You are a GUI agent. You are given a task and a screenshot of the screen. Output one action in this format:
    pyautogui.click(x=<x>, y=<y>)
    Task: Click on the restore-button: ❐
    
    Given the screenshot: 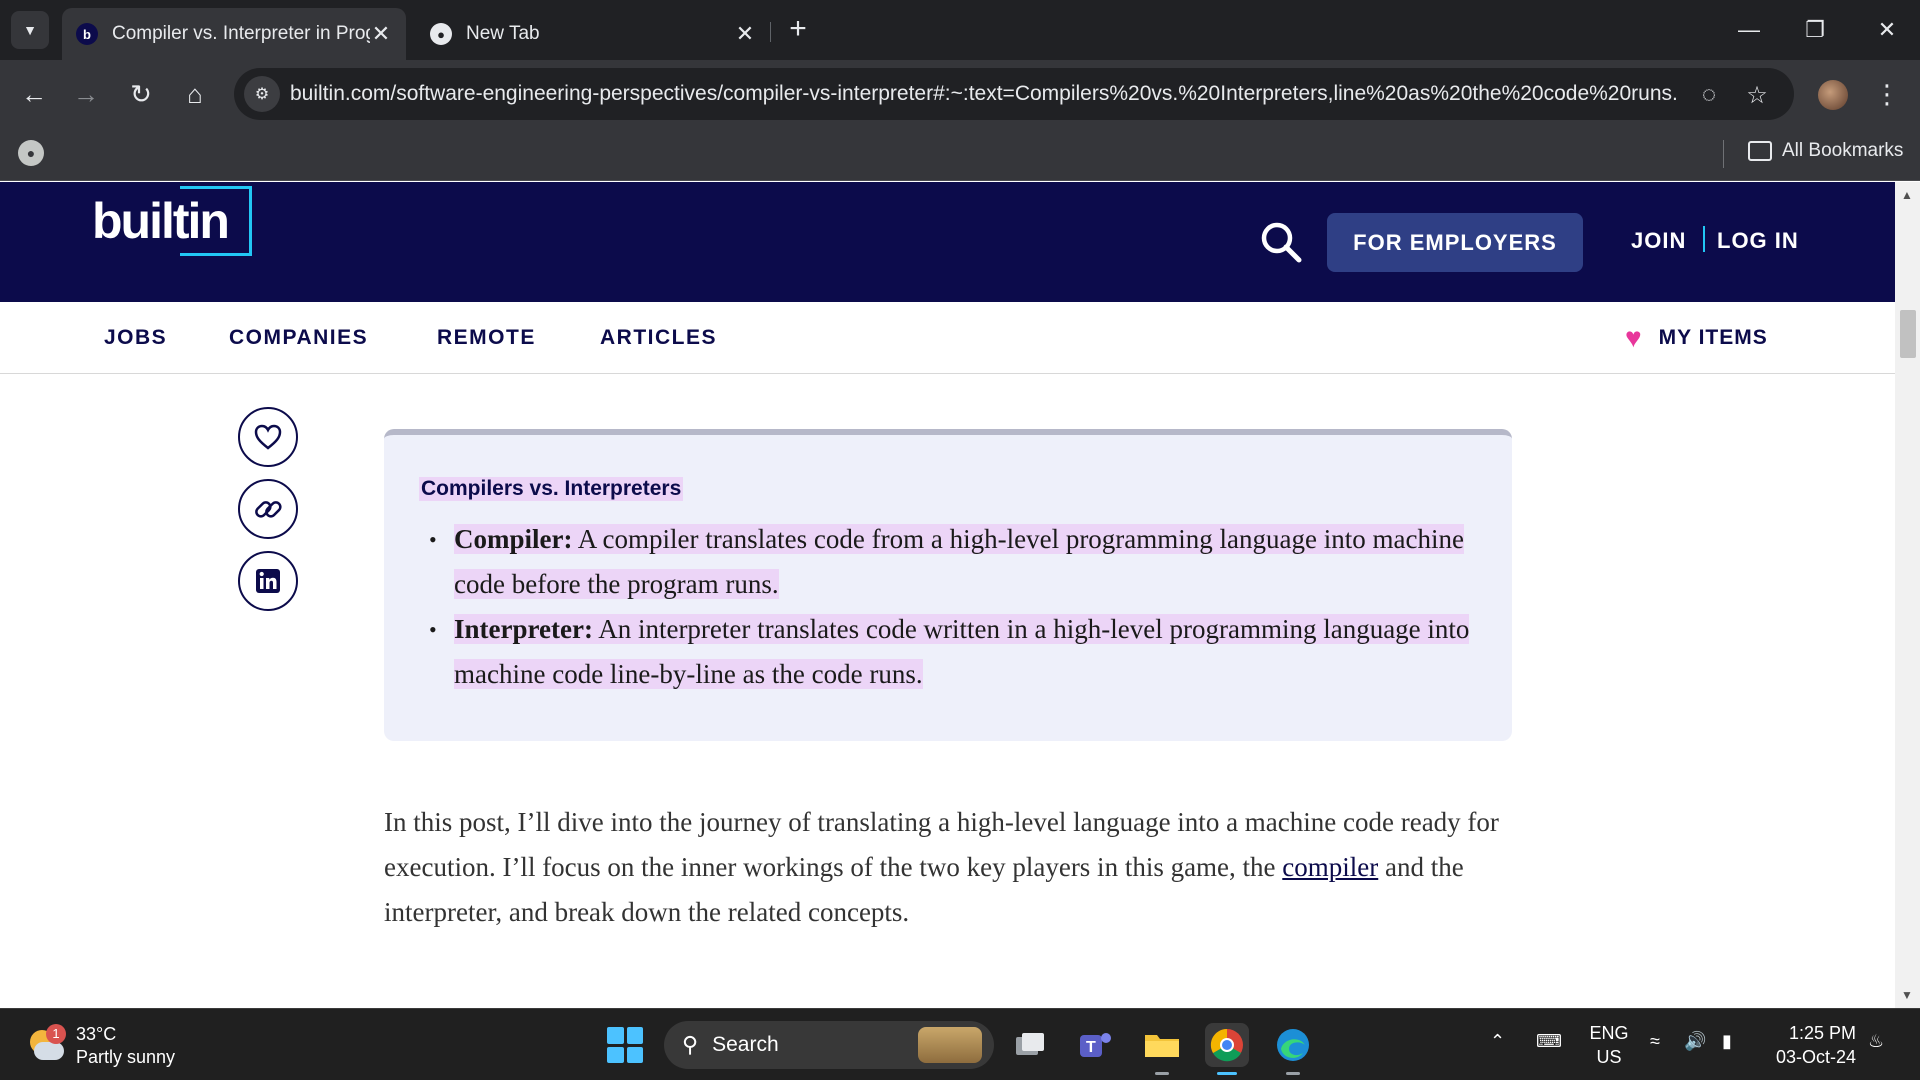 What is the action you would take?
    pyautogui.click(x=1815, y=30)
    